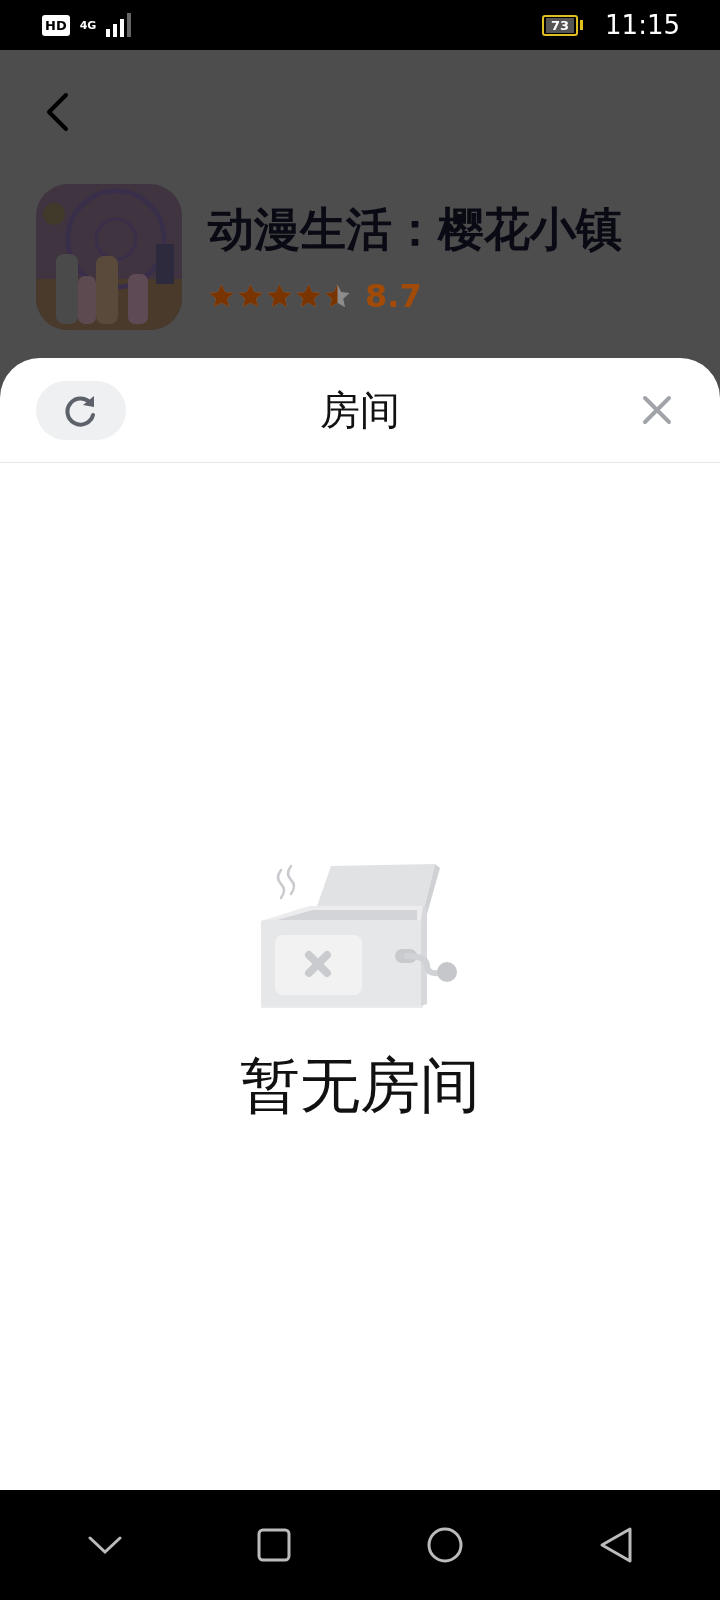  Describe the element at coordinates (81, 410) in the screenshot. I see `refresh-icon` at that location.